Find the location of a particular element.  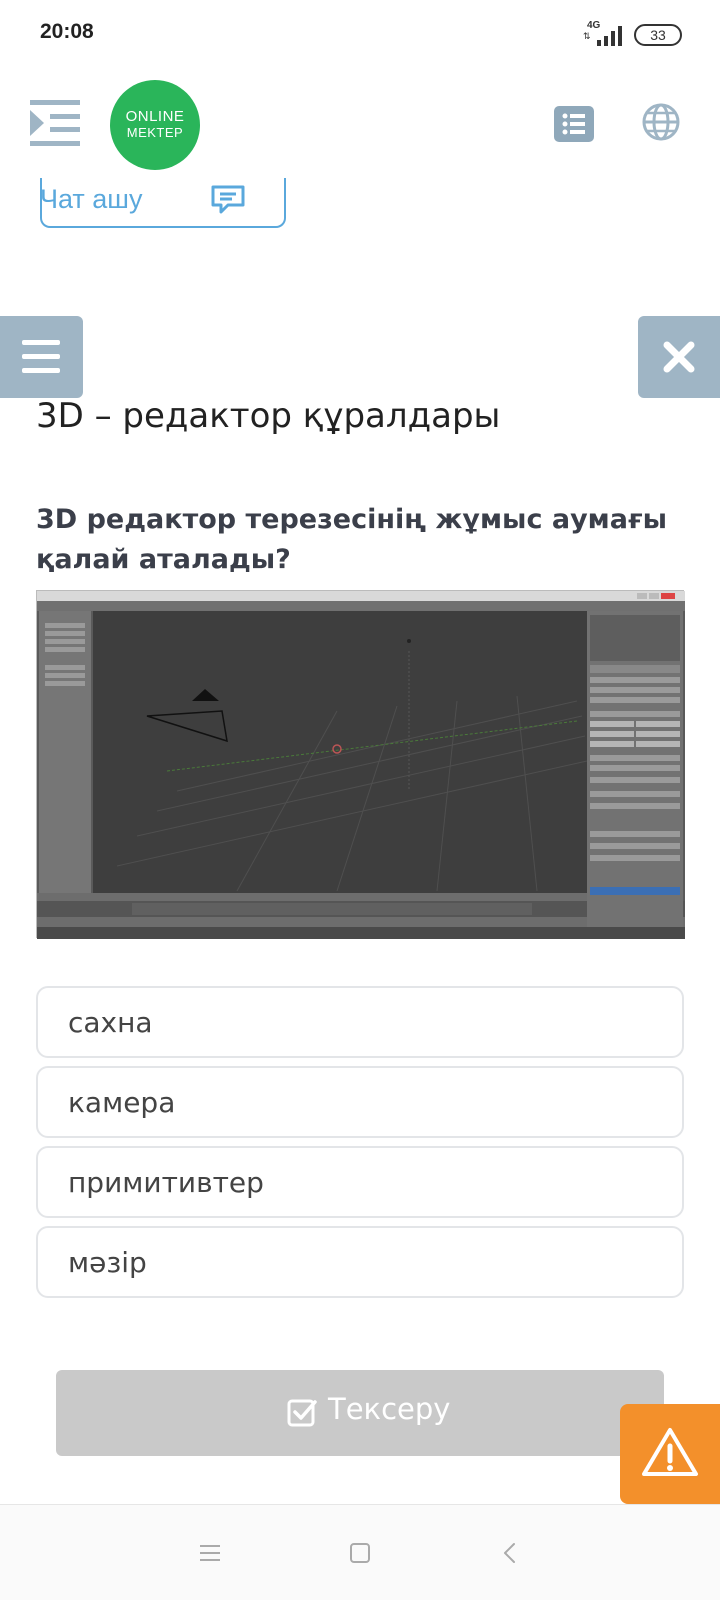

answer-option: камера is located at coordinates (360, 1102).